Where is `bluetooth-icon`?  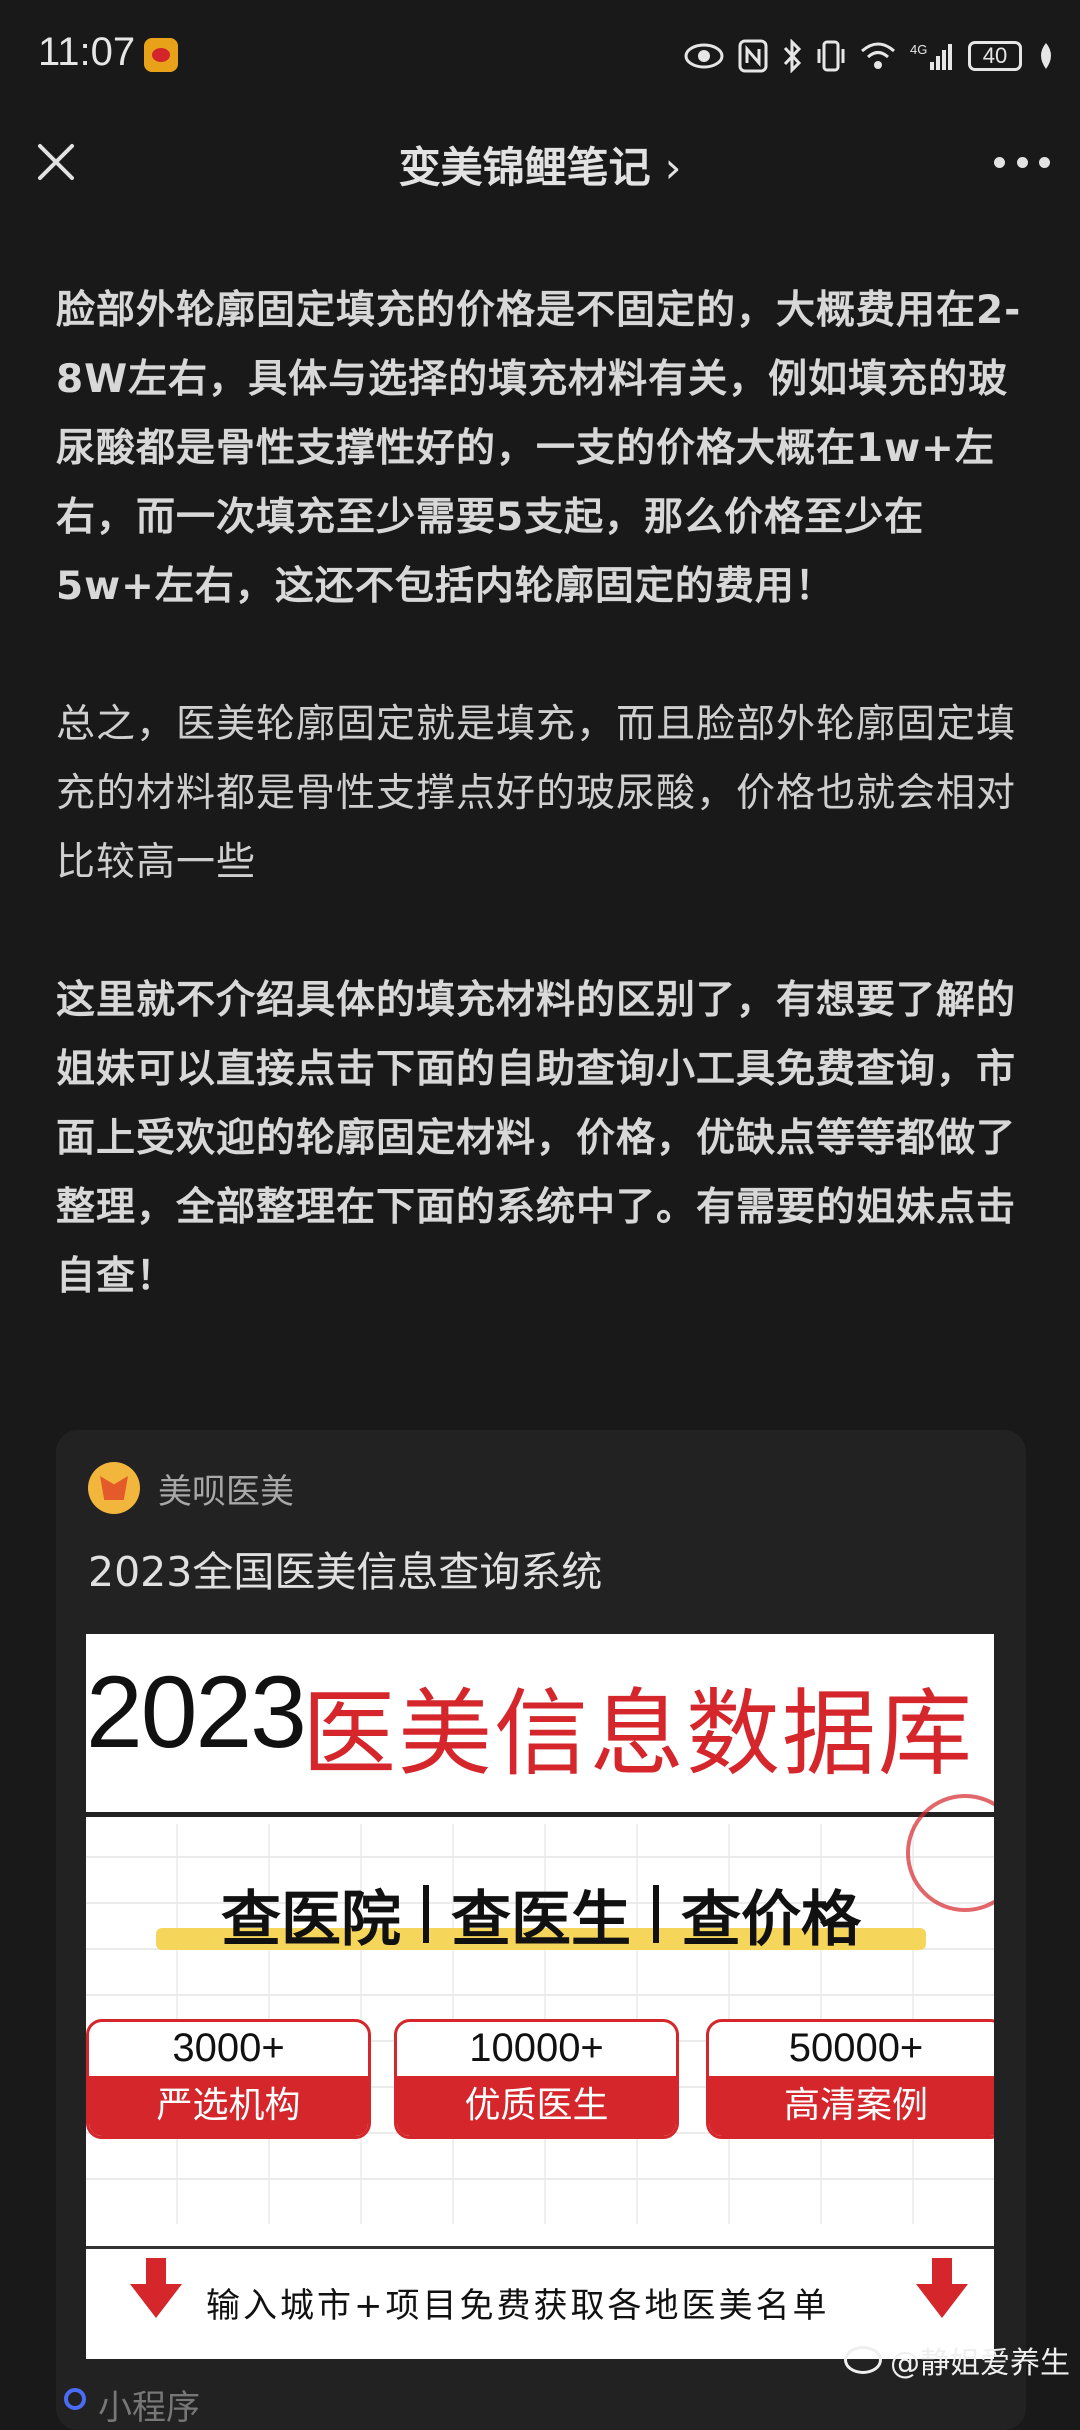 bluetooth-icon is located at coordinates (792, 56).